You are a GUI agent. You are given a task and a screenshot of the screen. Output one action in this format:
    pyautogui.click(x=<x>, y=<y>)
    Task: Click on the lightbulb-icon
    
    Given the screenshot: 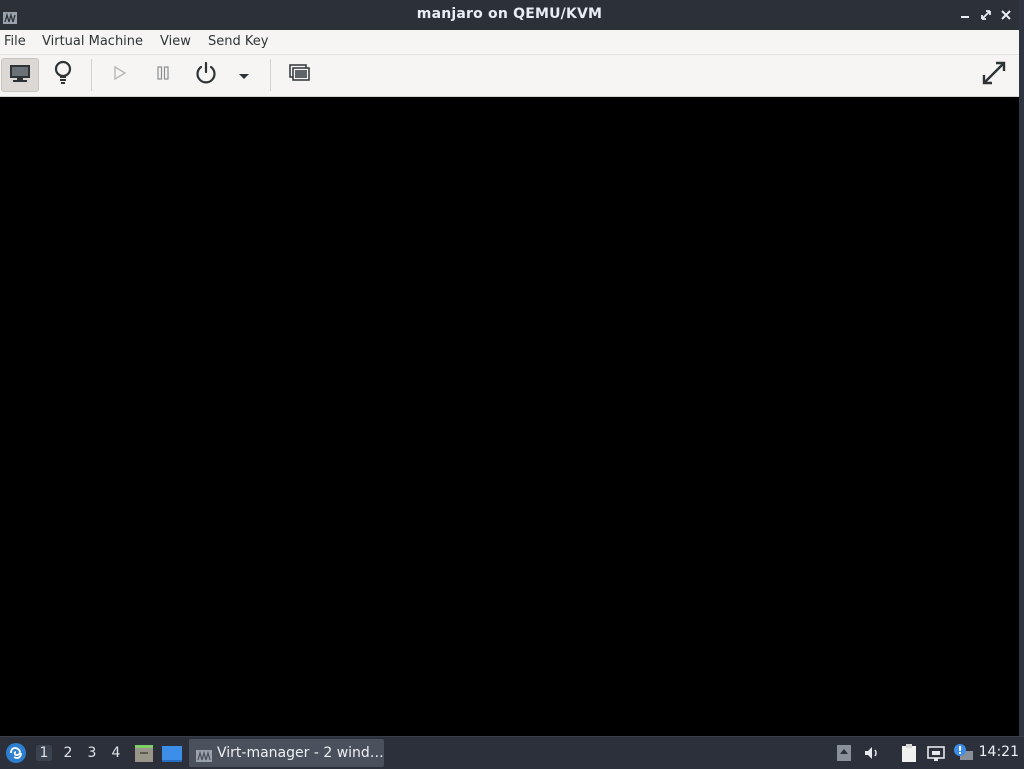 What is the action you would take?
    pyautogui.click(x=63, y=75)
    